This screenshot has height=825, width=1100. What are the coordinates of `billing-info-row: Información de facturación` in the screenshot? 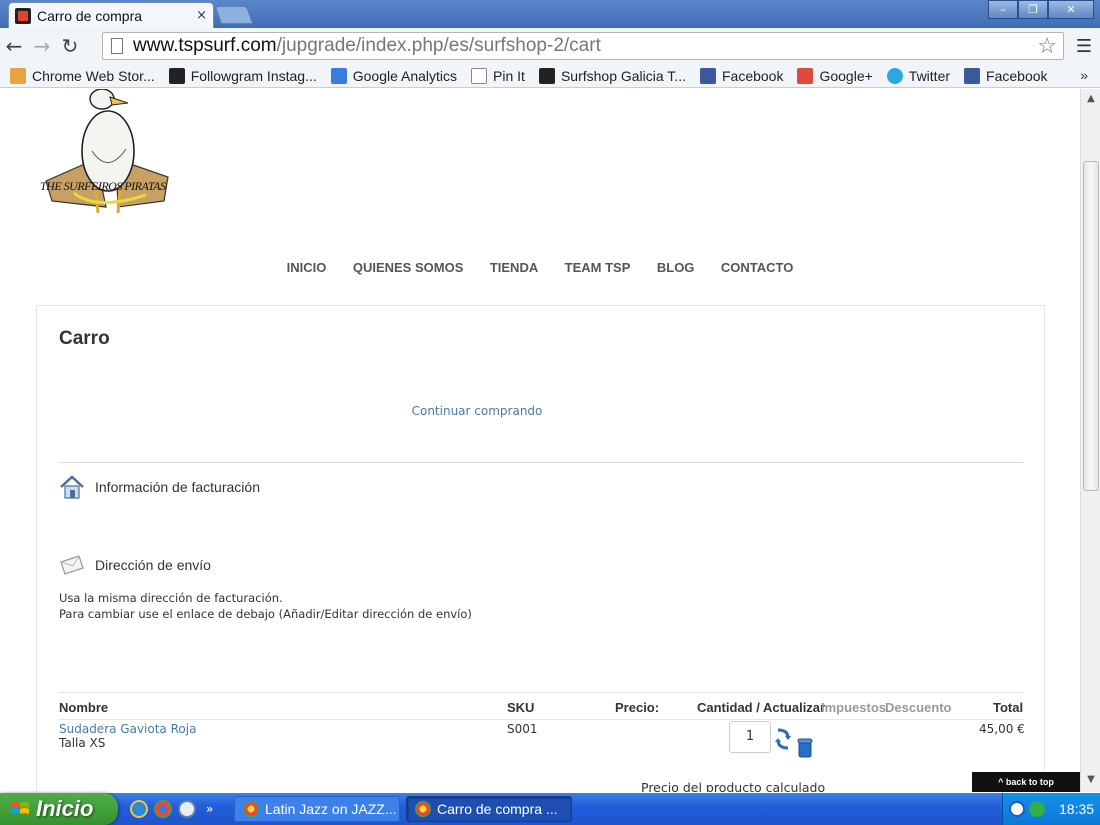 It's located at (159, 487).